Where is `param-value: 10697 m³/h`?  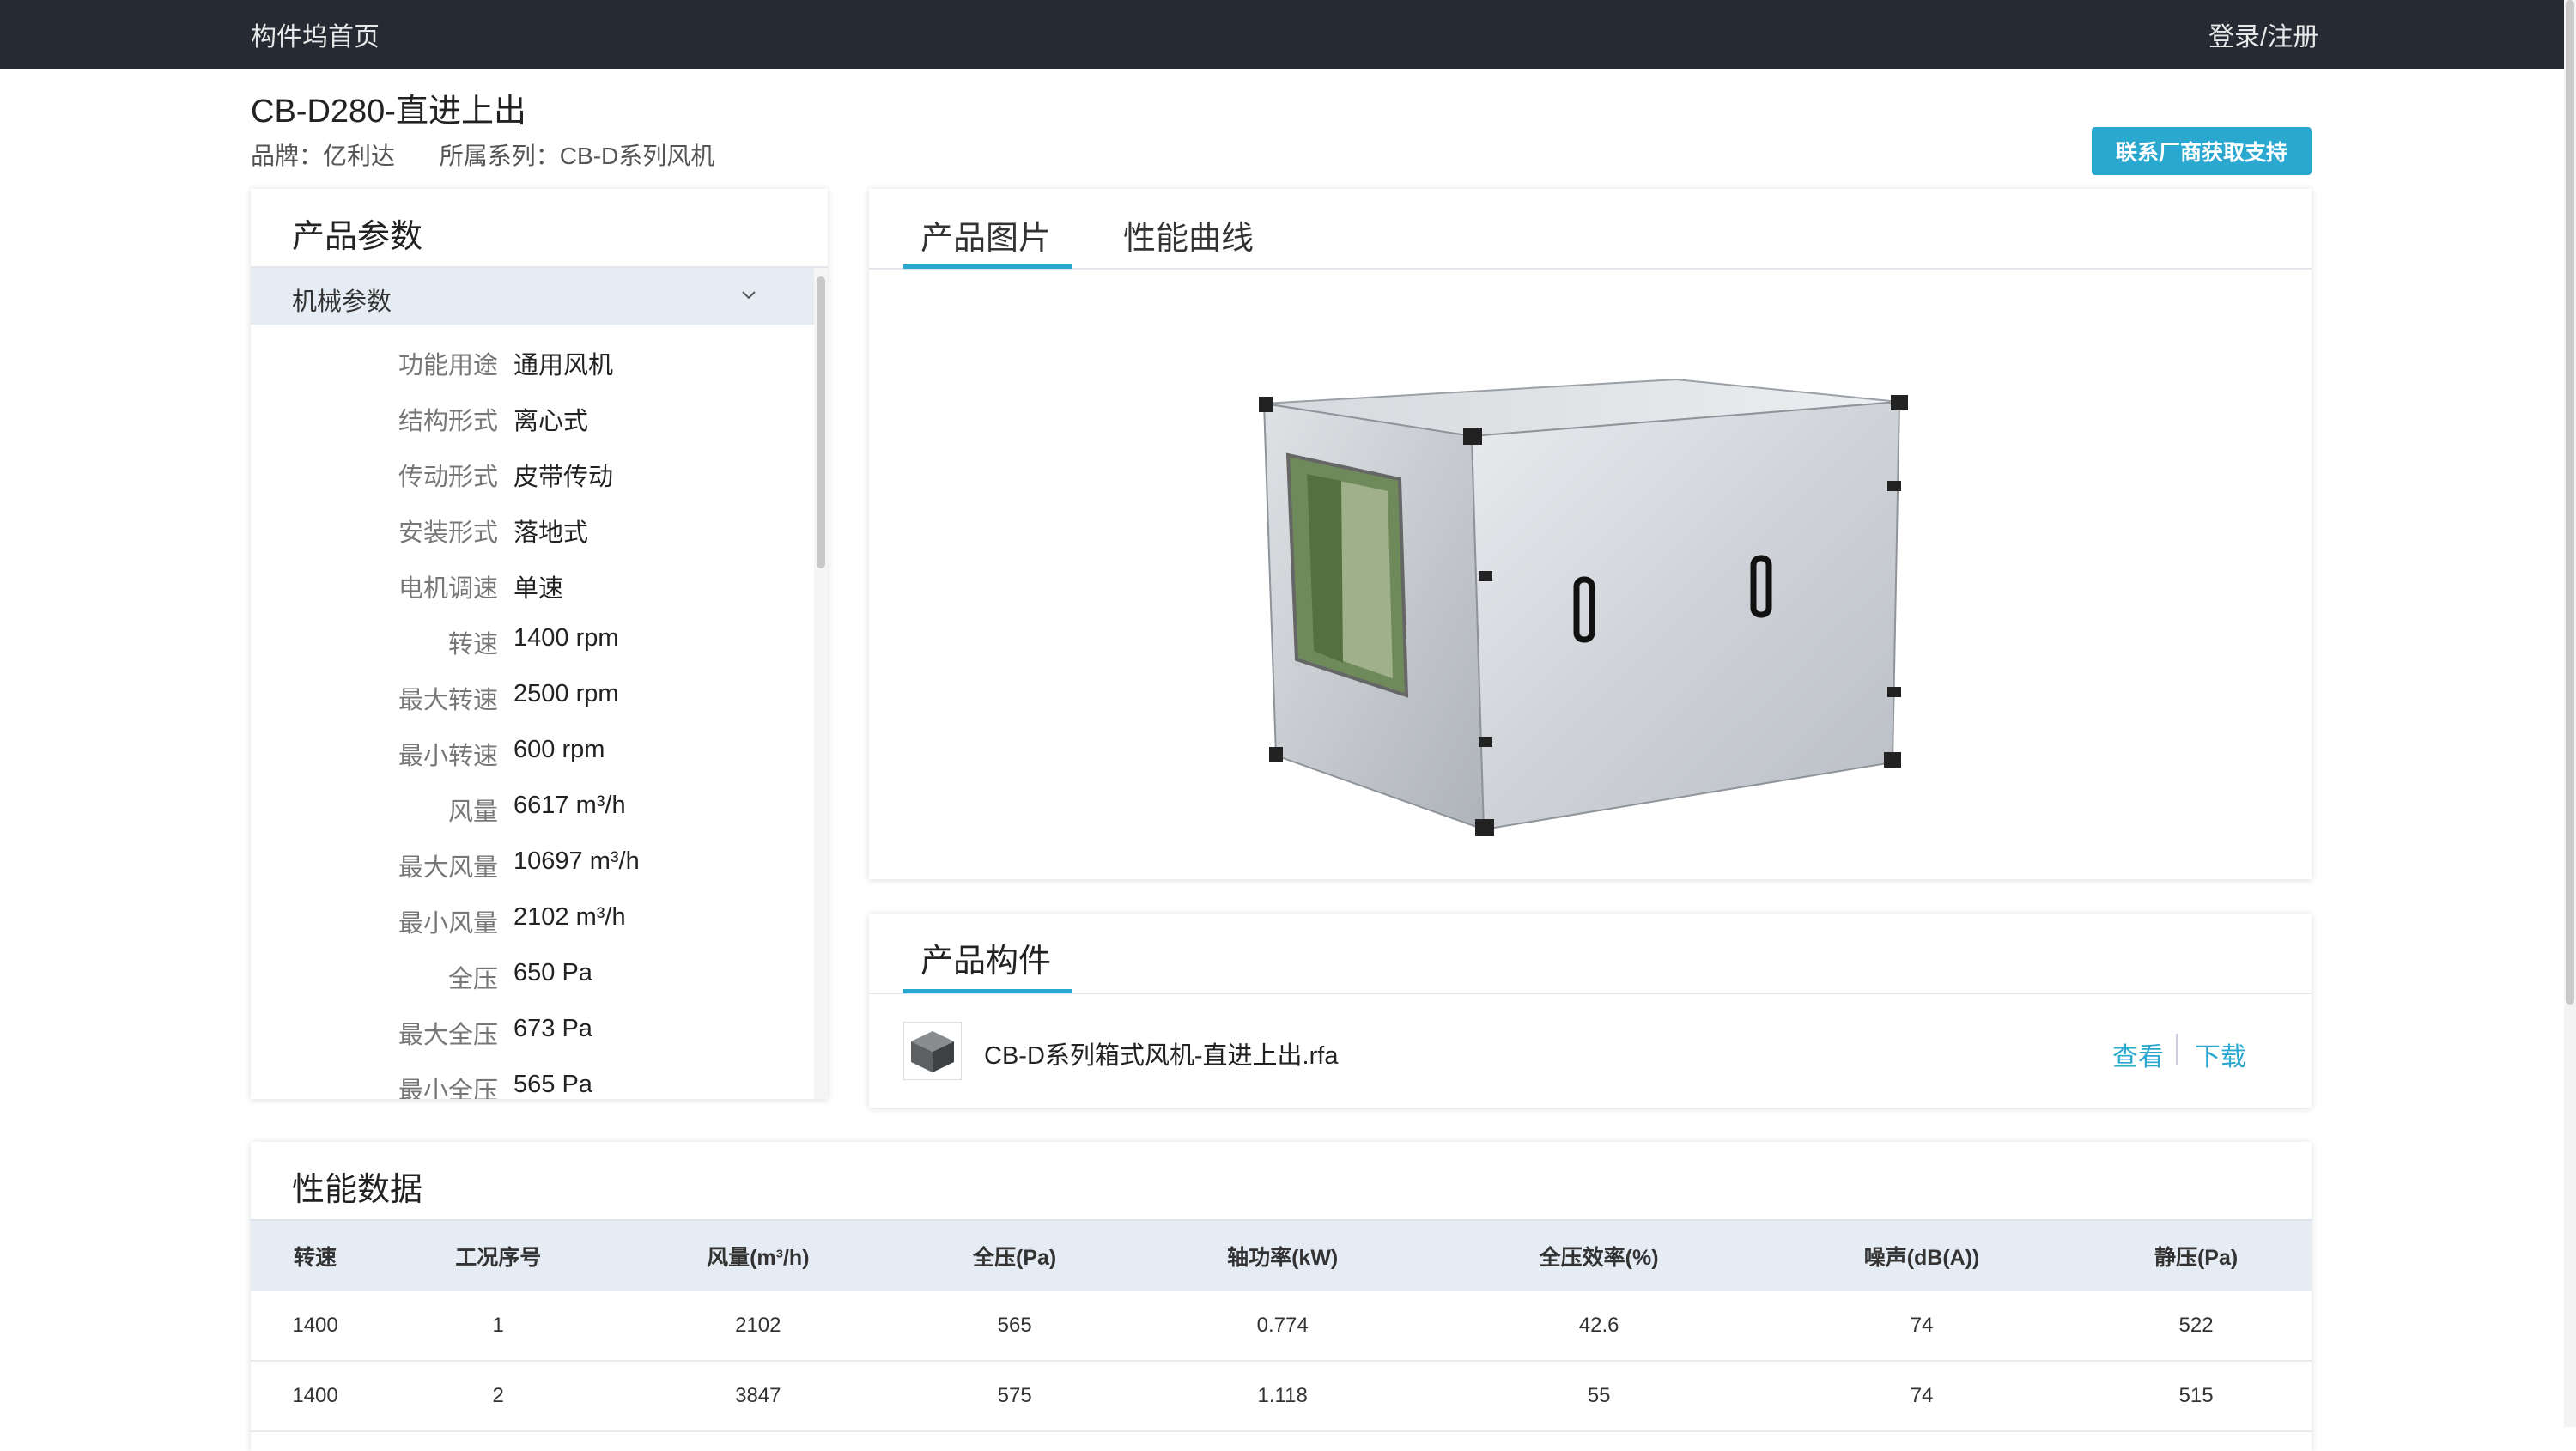
param-value: 10697 m³/h is located at coordinates (576, 861).